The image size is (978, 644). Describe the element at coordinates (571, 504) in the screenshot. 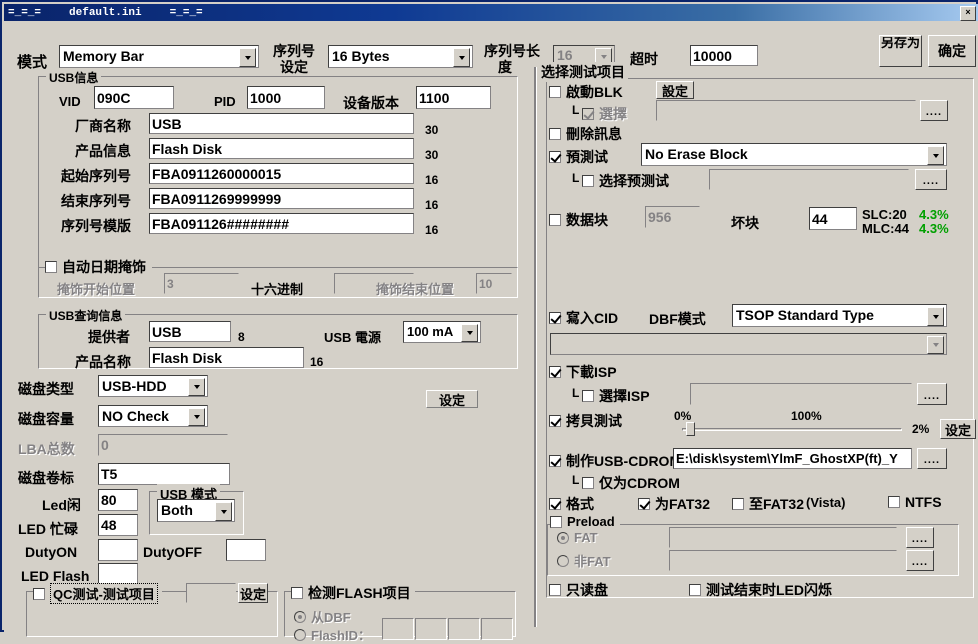

I see `format-checkbox: 格式` at that location.